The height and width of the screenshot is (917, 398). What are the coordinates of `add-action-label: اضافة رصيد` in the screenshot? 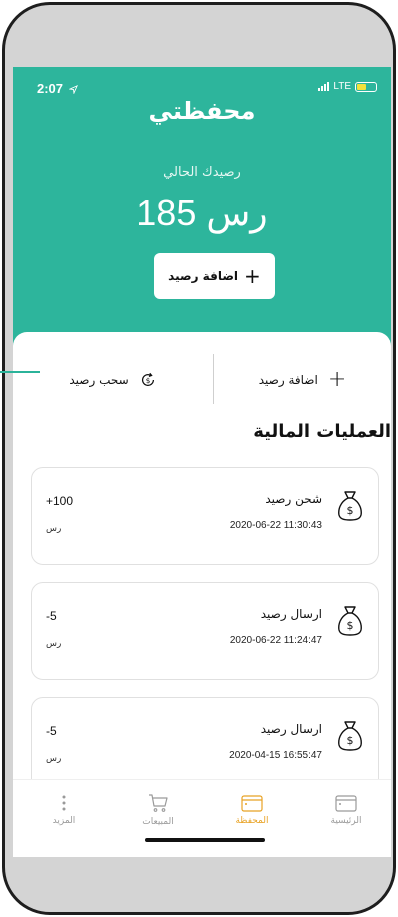 It's located at (288, 380).